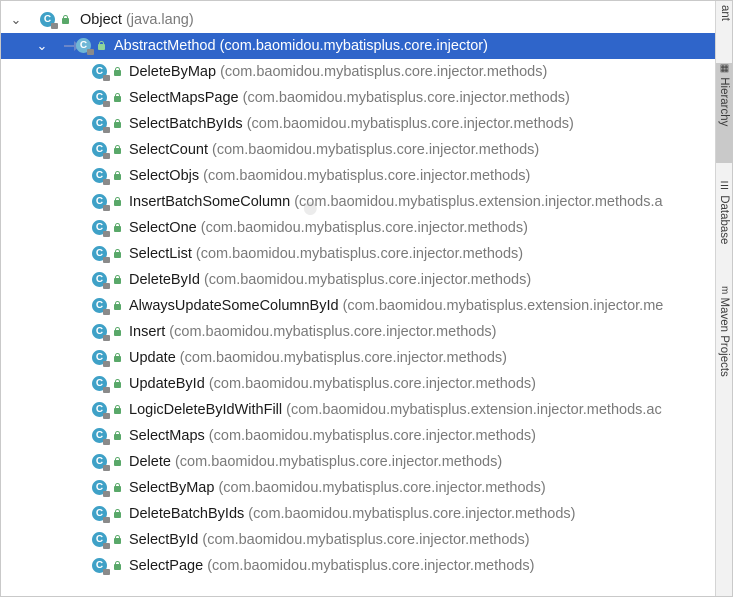 The image size is (733, 597). I want to click on class-name: Object, so click(101, 20).